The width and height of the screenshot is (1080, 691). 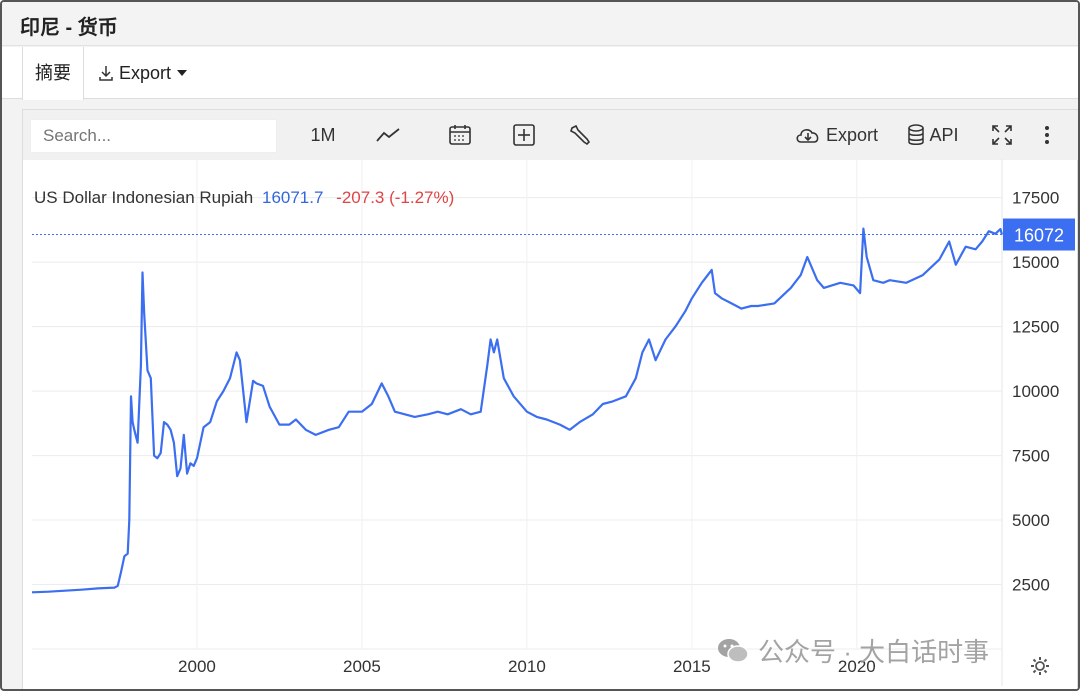 I want to click on watermark-text: 公众号 · 大白话时事, so click(x=874, y=652).